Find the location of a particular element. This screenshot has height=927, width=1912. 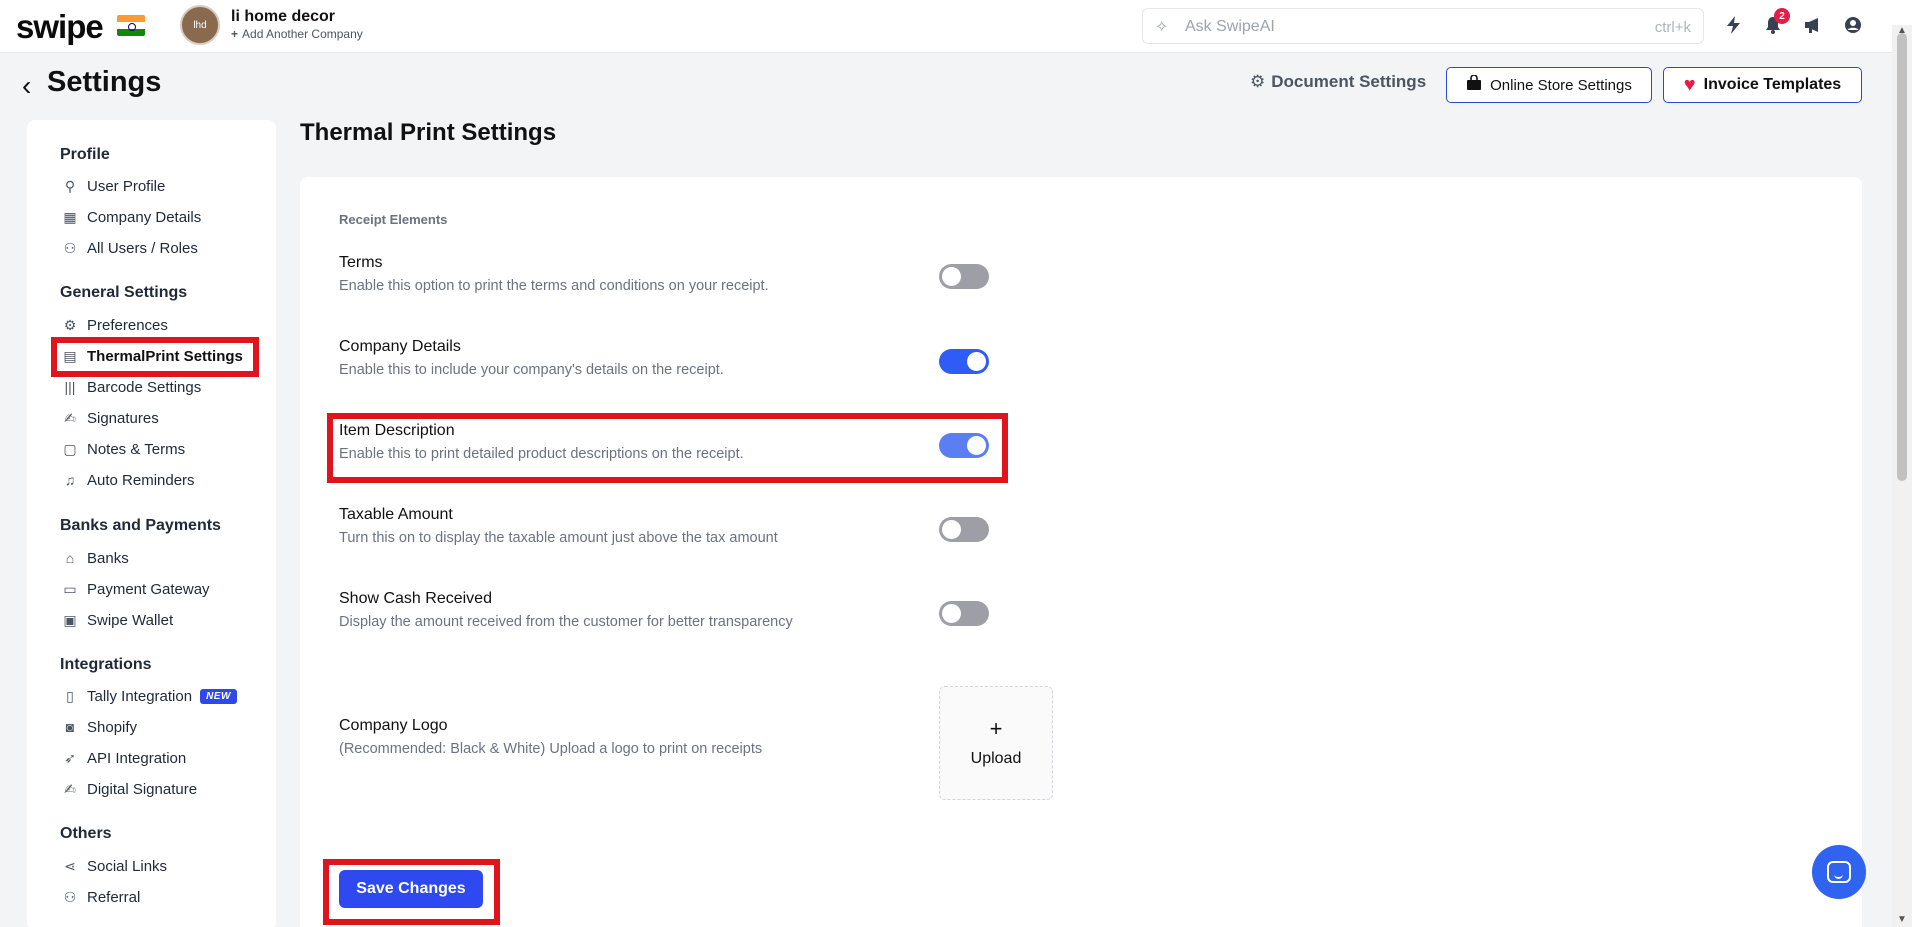

sidebar-item-barcode: ||| Barcode Settings is located at coordinates (131, 387).